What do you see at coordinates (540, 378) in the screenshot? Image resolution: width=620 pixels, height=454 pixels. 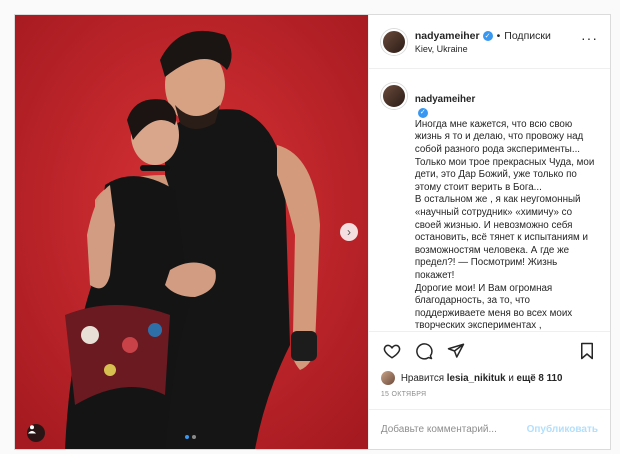 I see `likes-count: ещё 8 110` at bounding box center [540, 378].